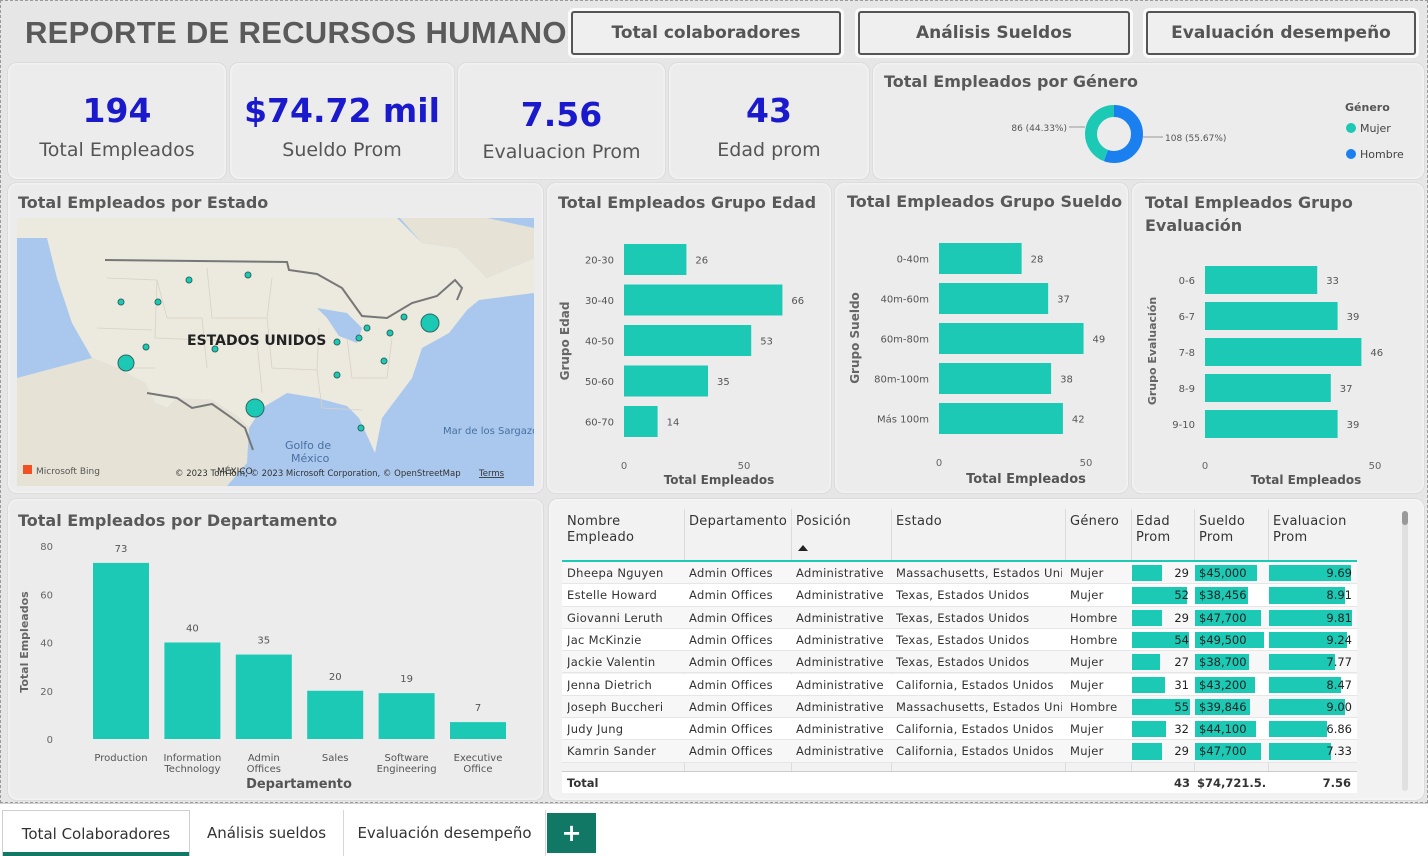 This screenshot has height=856, width=1428. I want to click on table-cell: 55, so click(1181, 706).